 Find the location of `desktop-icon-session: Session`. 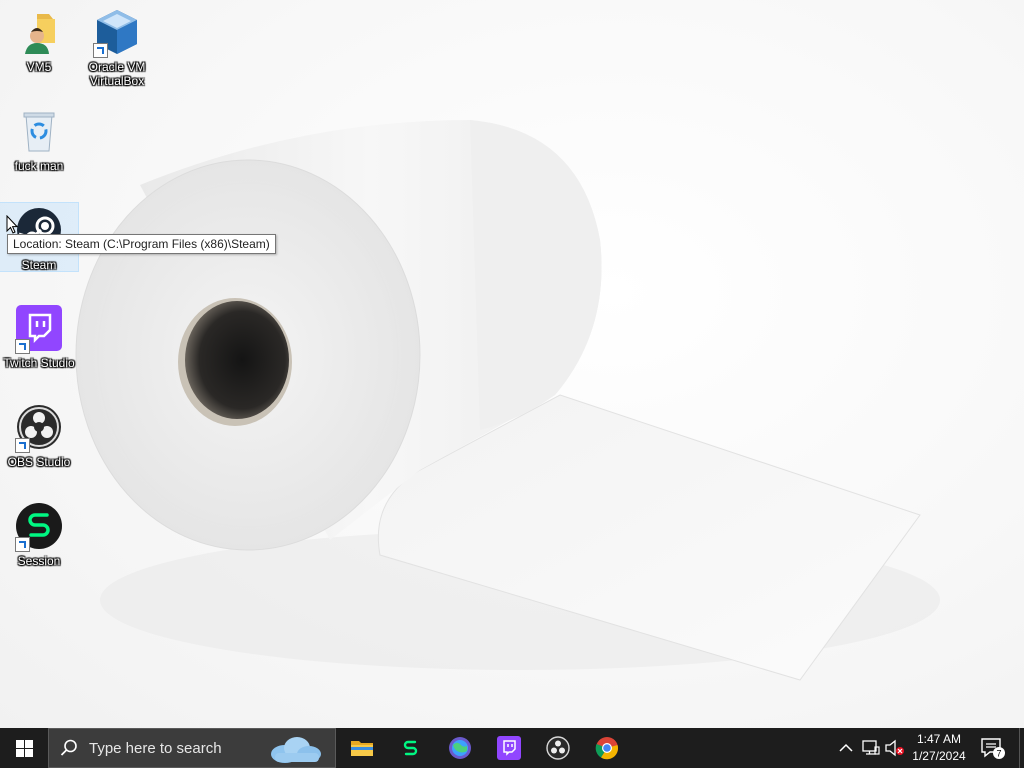

desktop-icon-session: Session is located at coordinates (39, 535).